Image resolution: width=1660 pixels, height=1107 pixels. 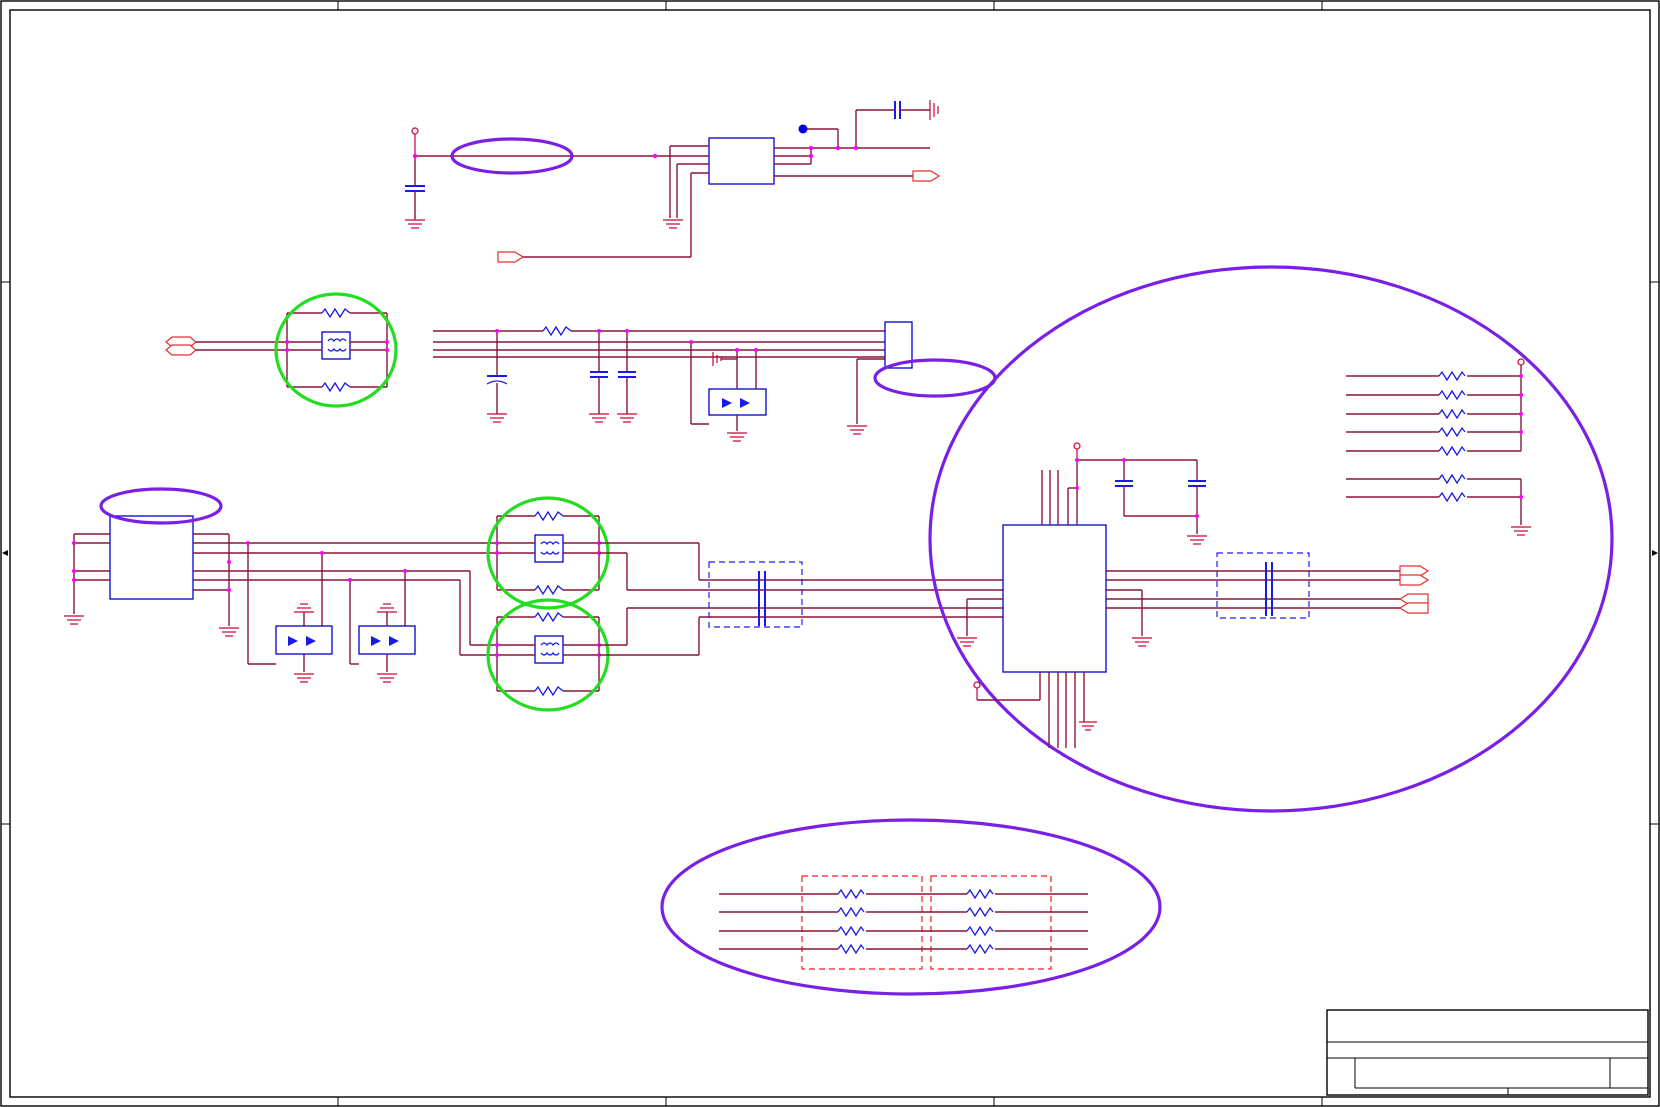 What do you see at coordinates (581, 367) in the screenshot?
I see `input-filter-section` at bounding box center [581, 367].